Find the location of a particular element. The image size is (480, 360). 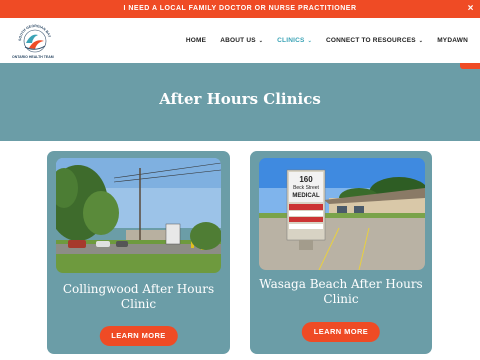

sign-medical: MEDICAL is located at coordinates (306, 196).